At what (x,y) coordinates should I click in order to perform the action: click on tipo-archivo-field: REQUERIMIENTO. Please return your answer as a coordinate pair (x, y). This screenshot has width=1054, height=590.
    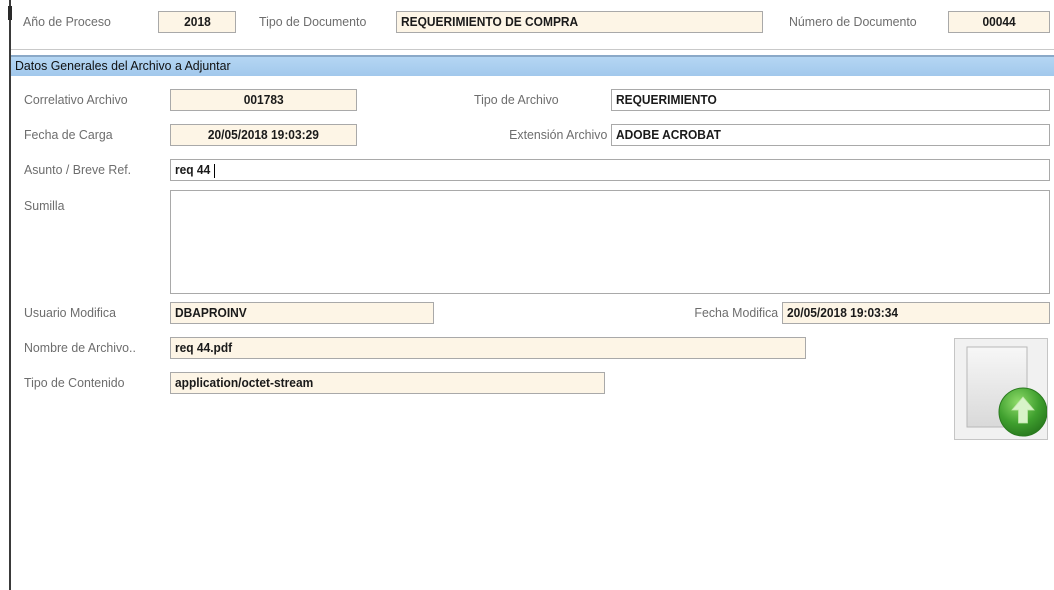
    Looking at the image, I should click on (830, 100).